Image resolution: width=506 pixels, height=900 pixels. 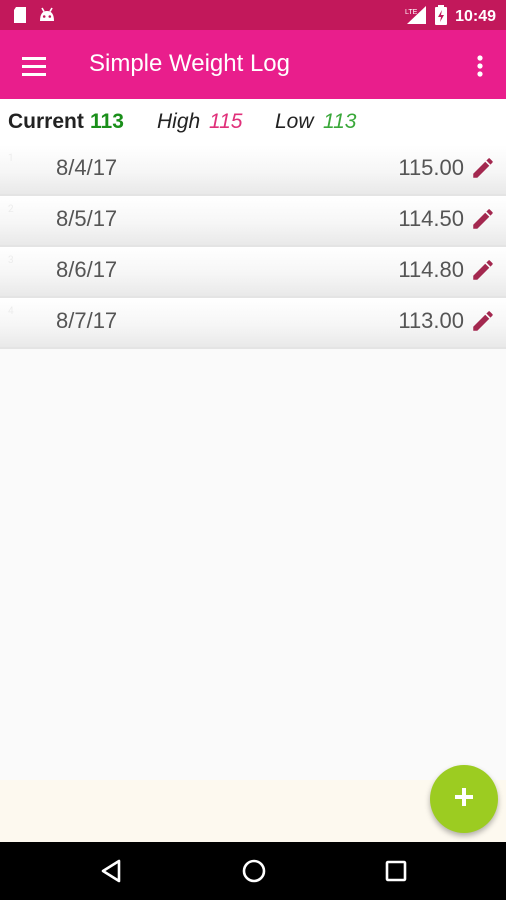 I want to click on more-vert-icon, so click(x=480, y=66).